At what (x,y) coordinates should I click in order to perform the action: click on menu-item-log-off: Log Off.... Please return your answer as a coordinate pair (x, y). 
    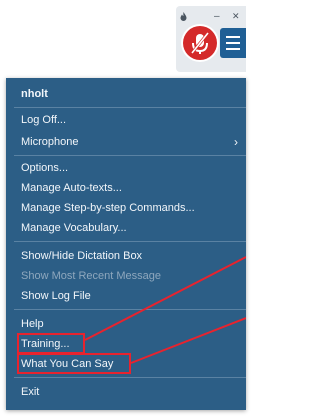
    Looking at the image, I should click on (126, 120).